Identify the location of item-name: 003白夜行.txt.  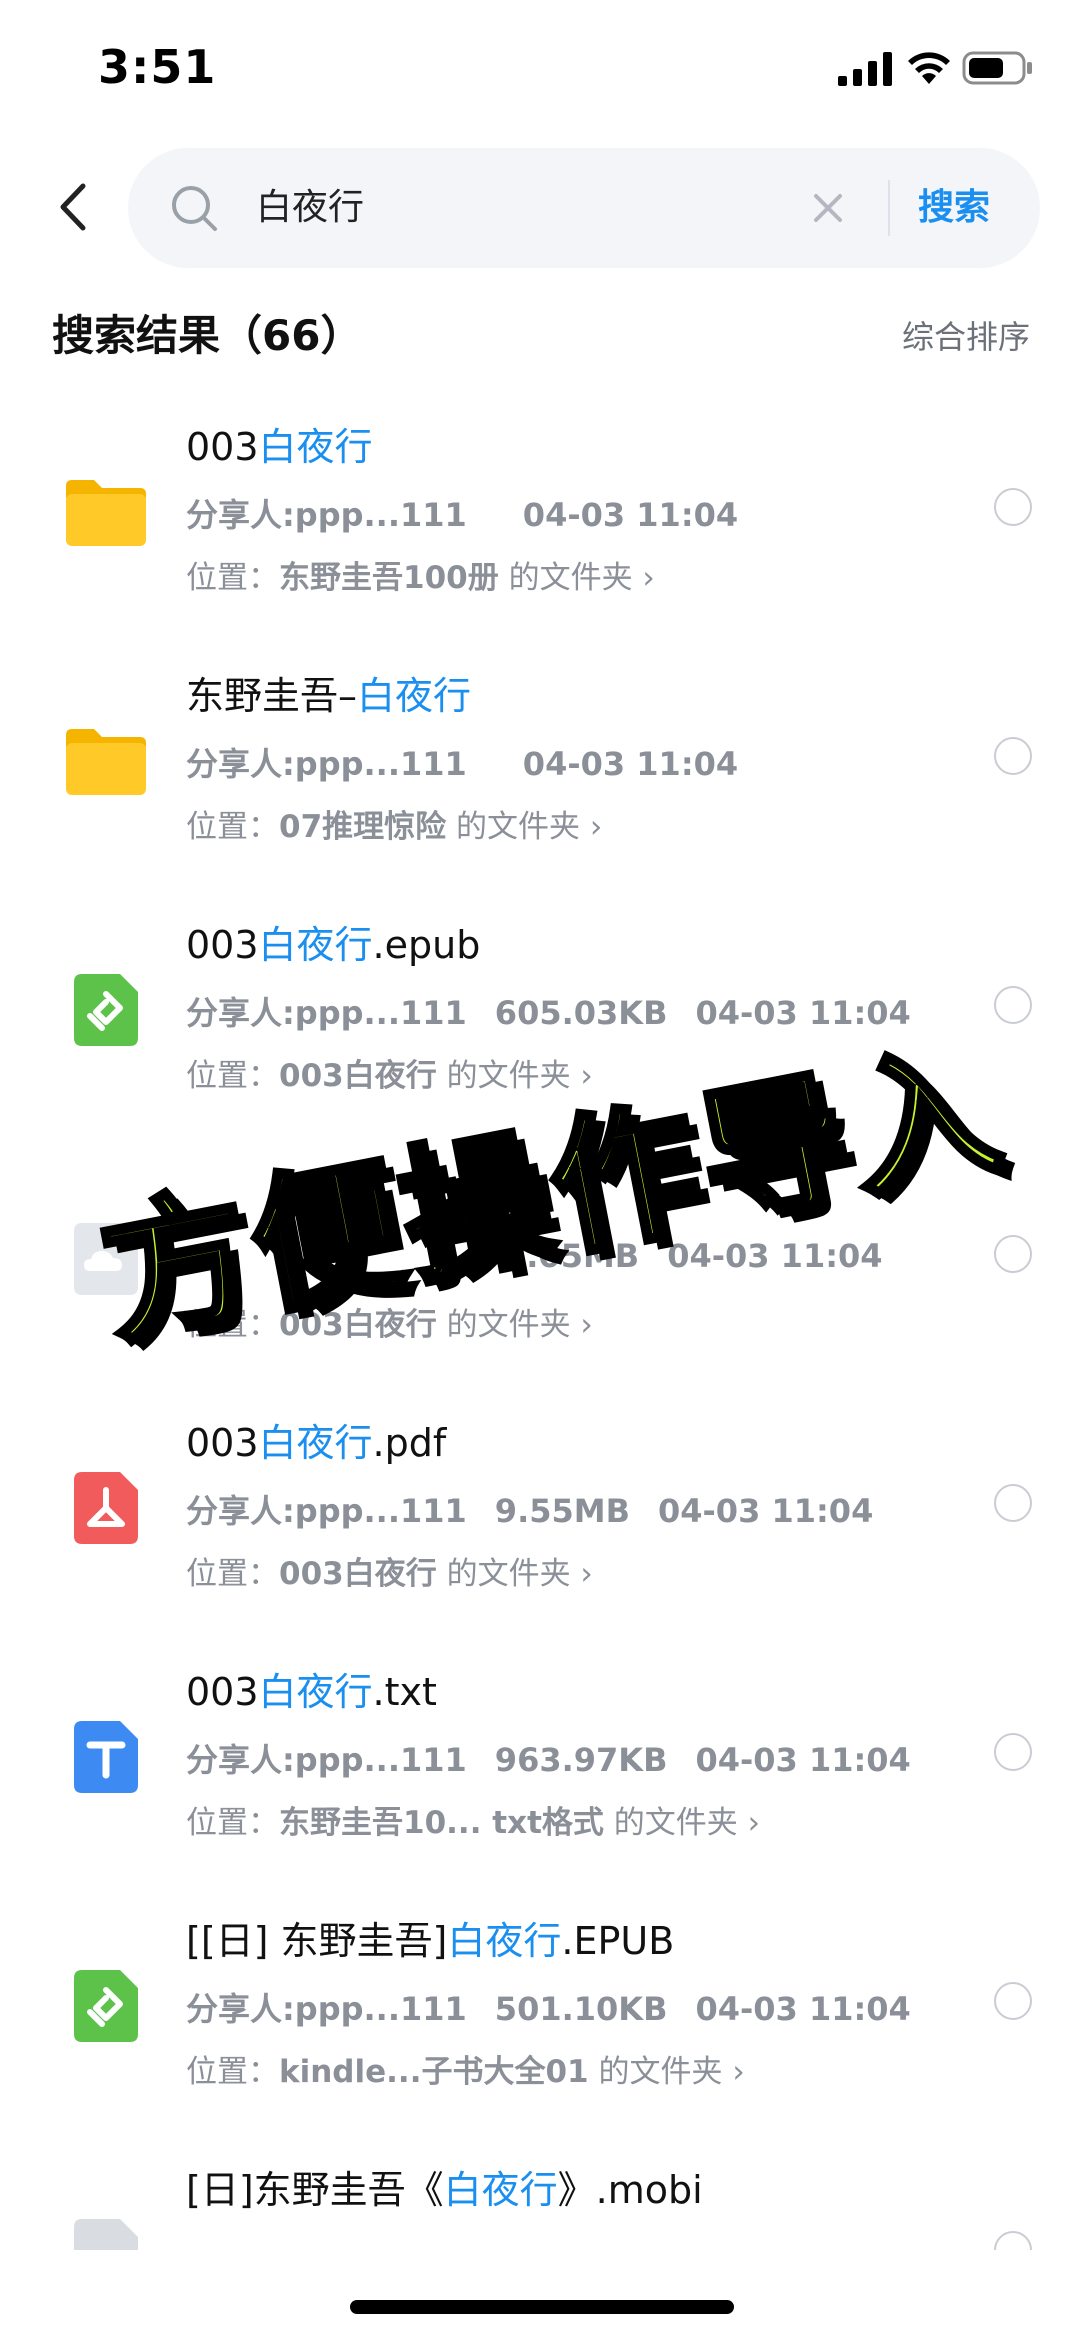
(311, 1692).